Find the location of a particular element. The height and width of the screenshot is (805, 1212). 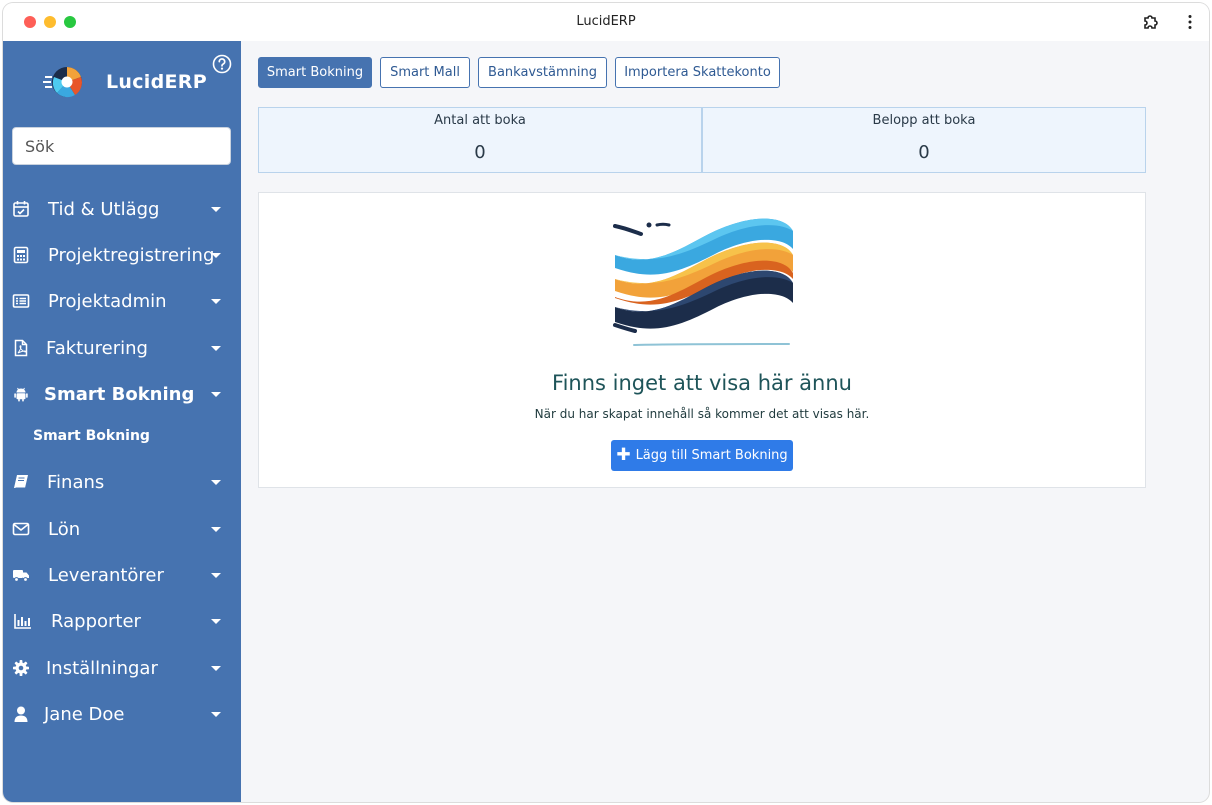

sidebar-item-label: Inställningar is located at coordinates (102, 668).